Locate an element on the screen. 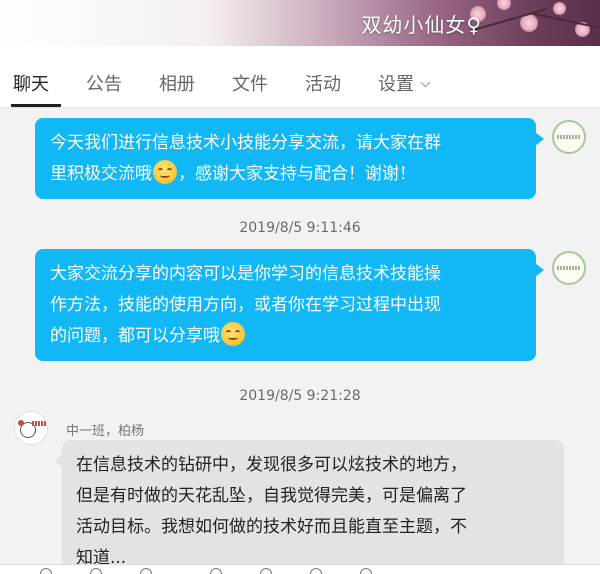  mic-icon is located at coordinates (316, 571).